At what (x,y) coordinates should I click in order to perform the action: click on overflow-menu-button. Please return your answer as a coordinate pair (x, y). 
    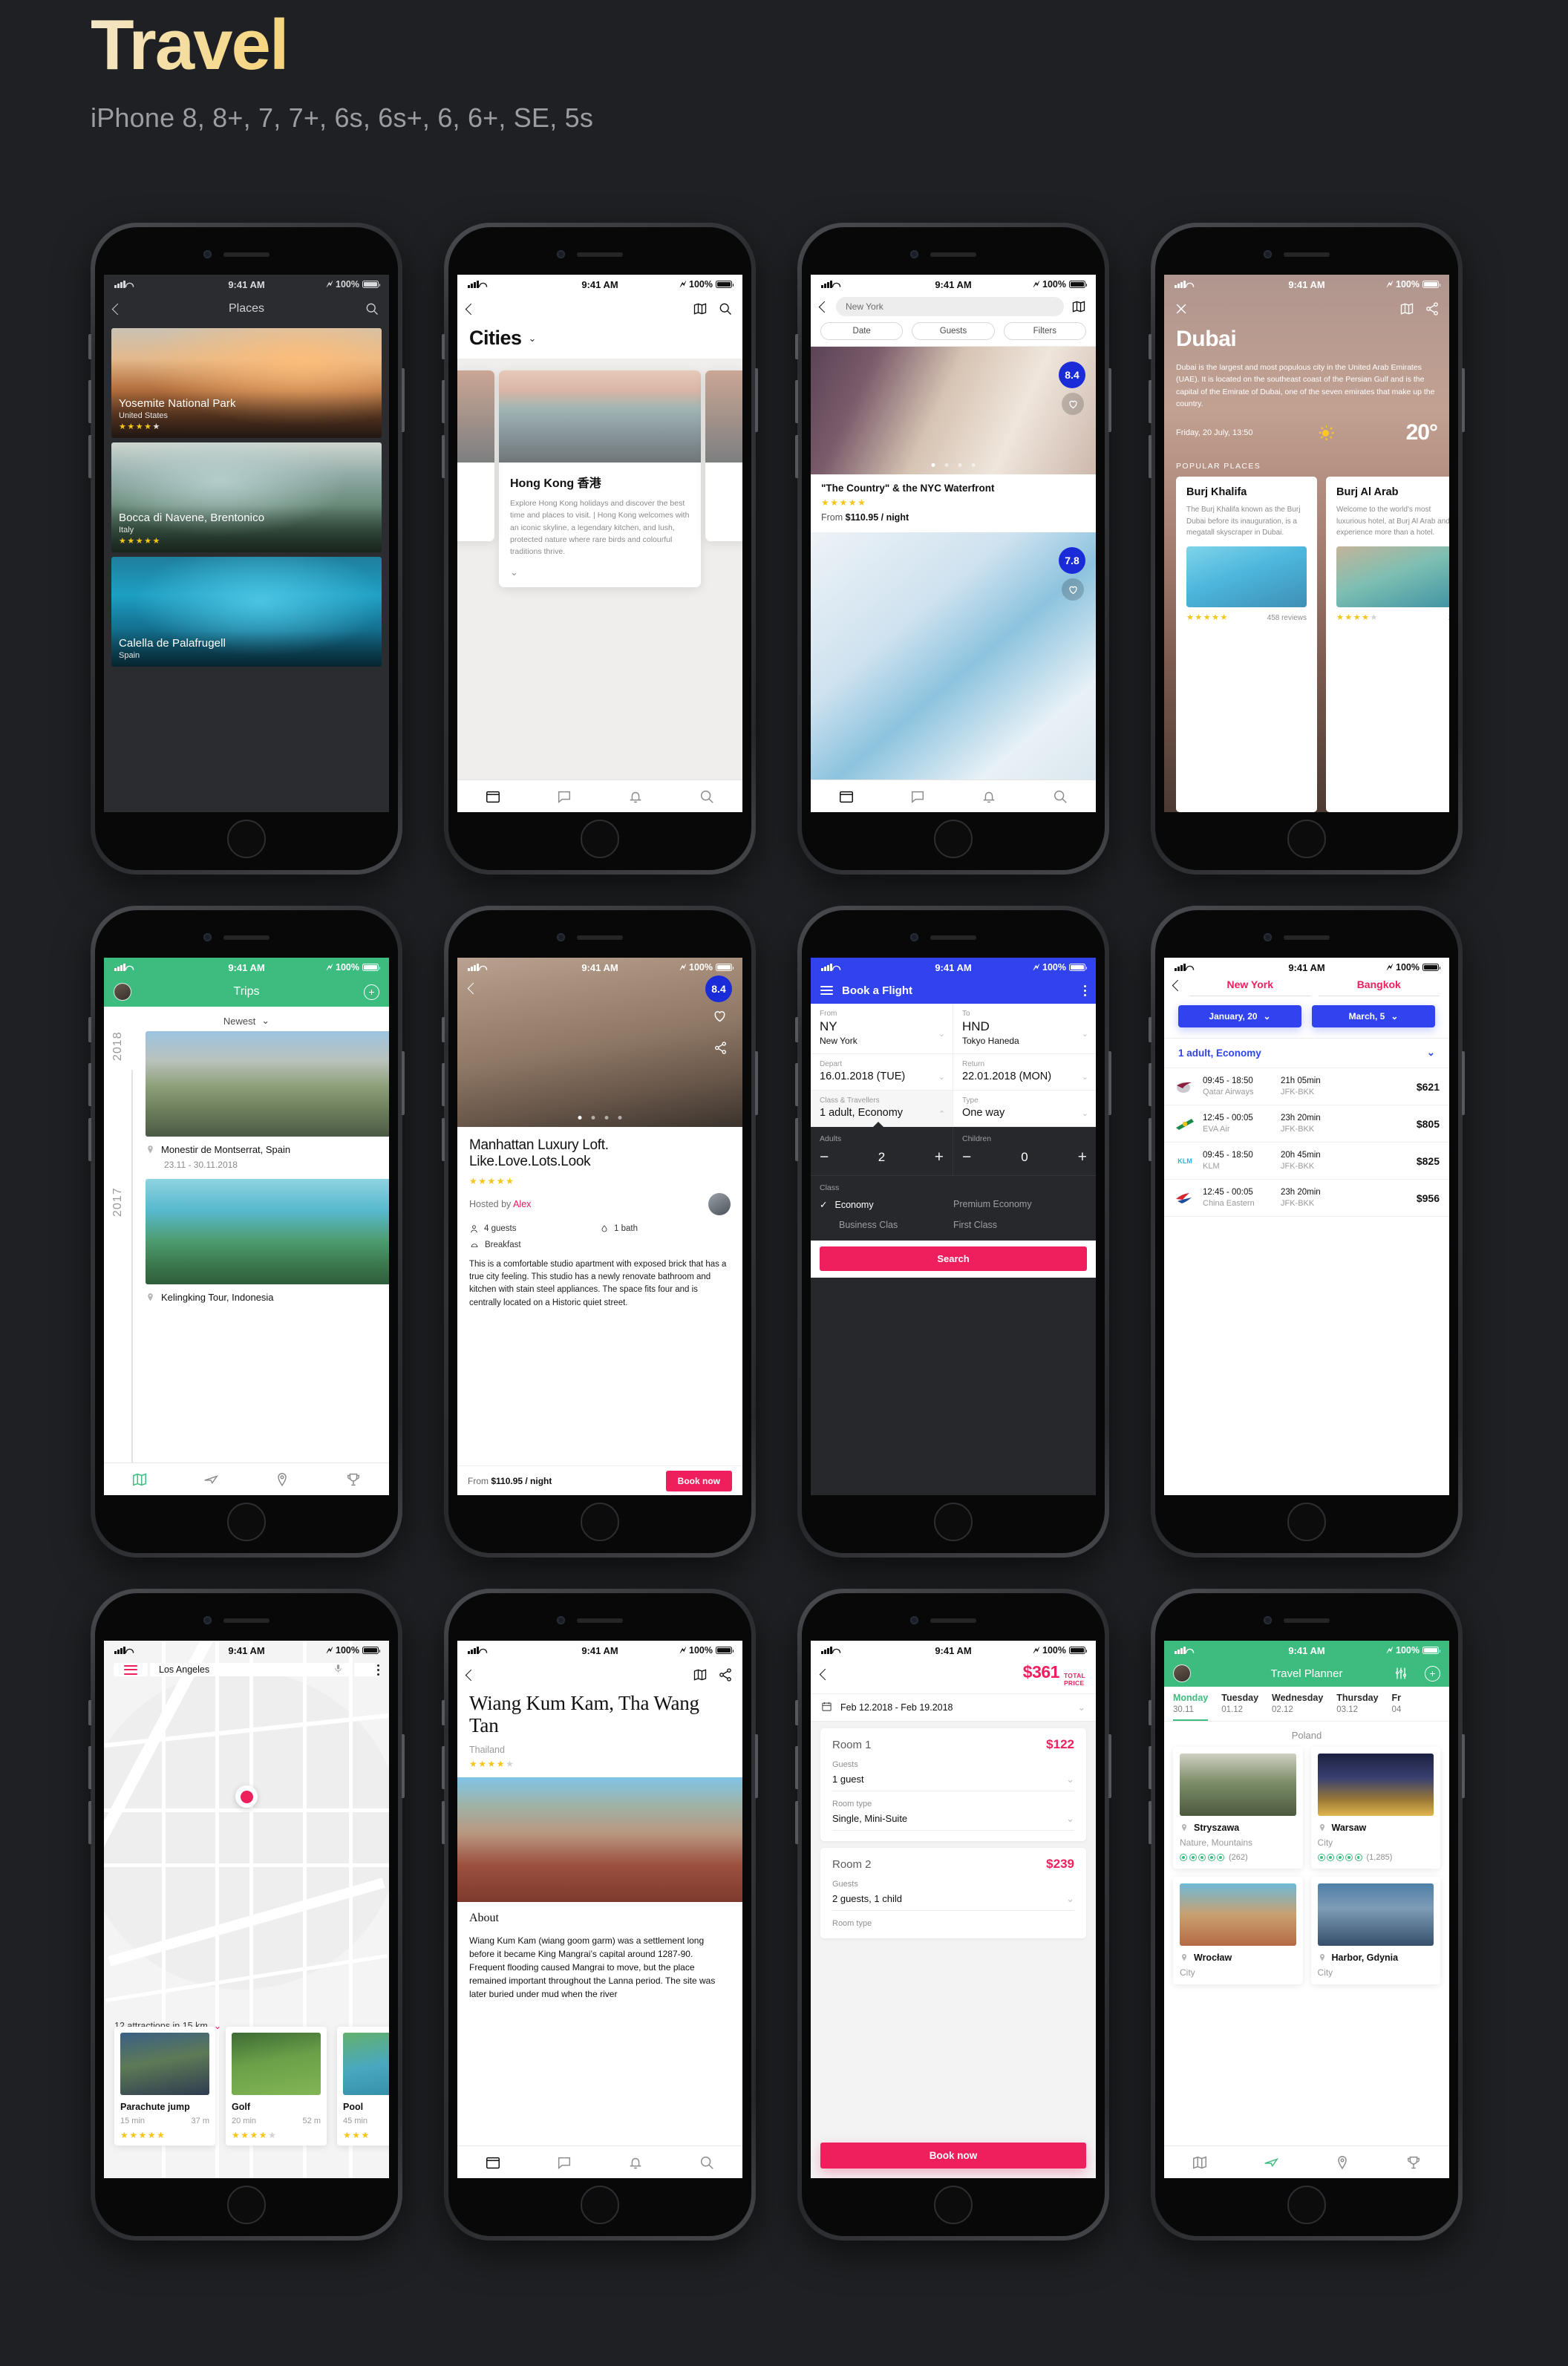
    Looking at the image, I should click on (366, 1669).